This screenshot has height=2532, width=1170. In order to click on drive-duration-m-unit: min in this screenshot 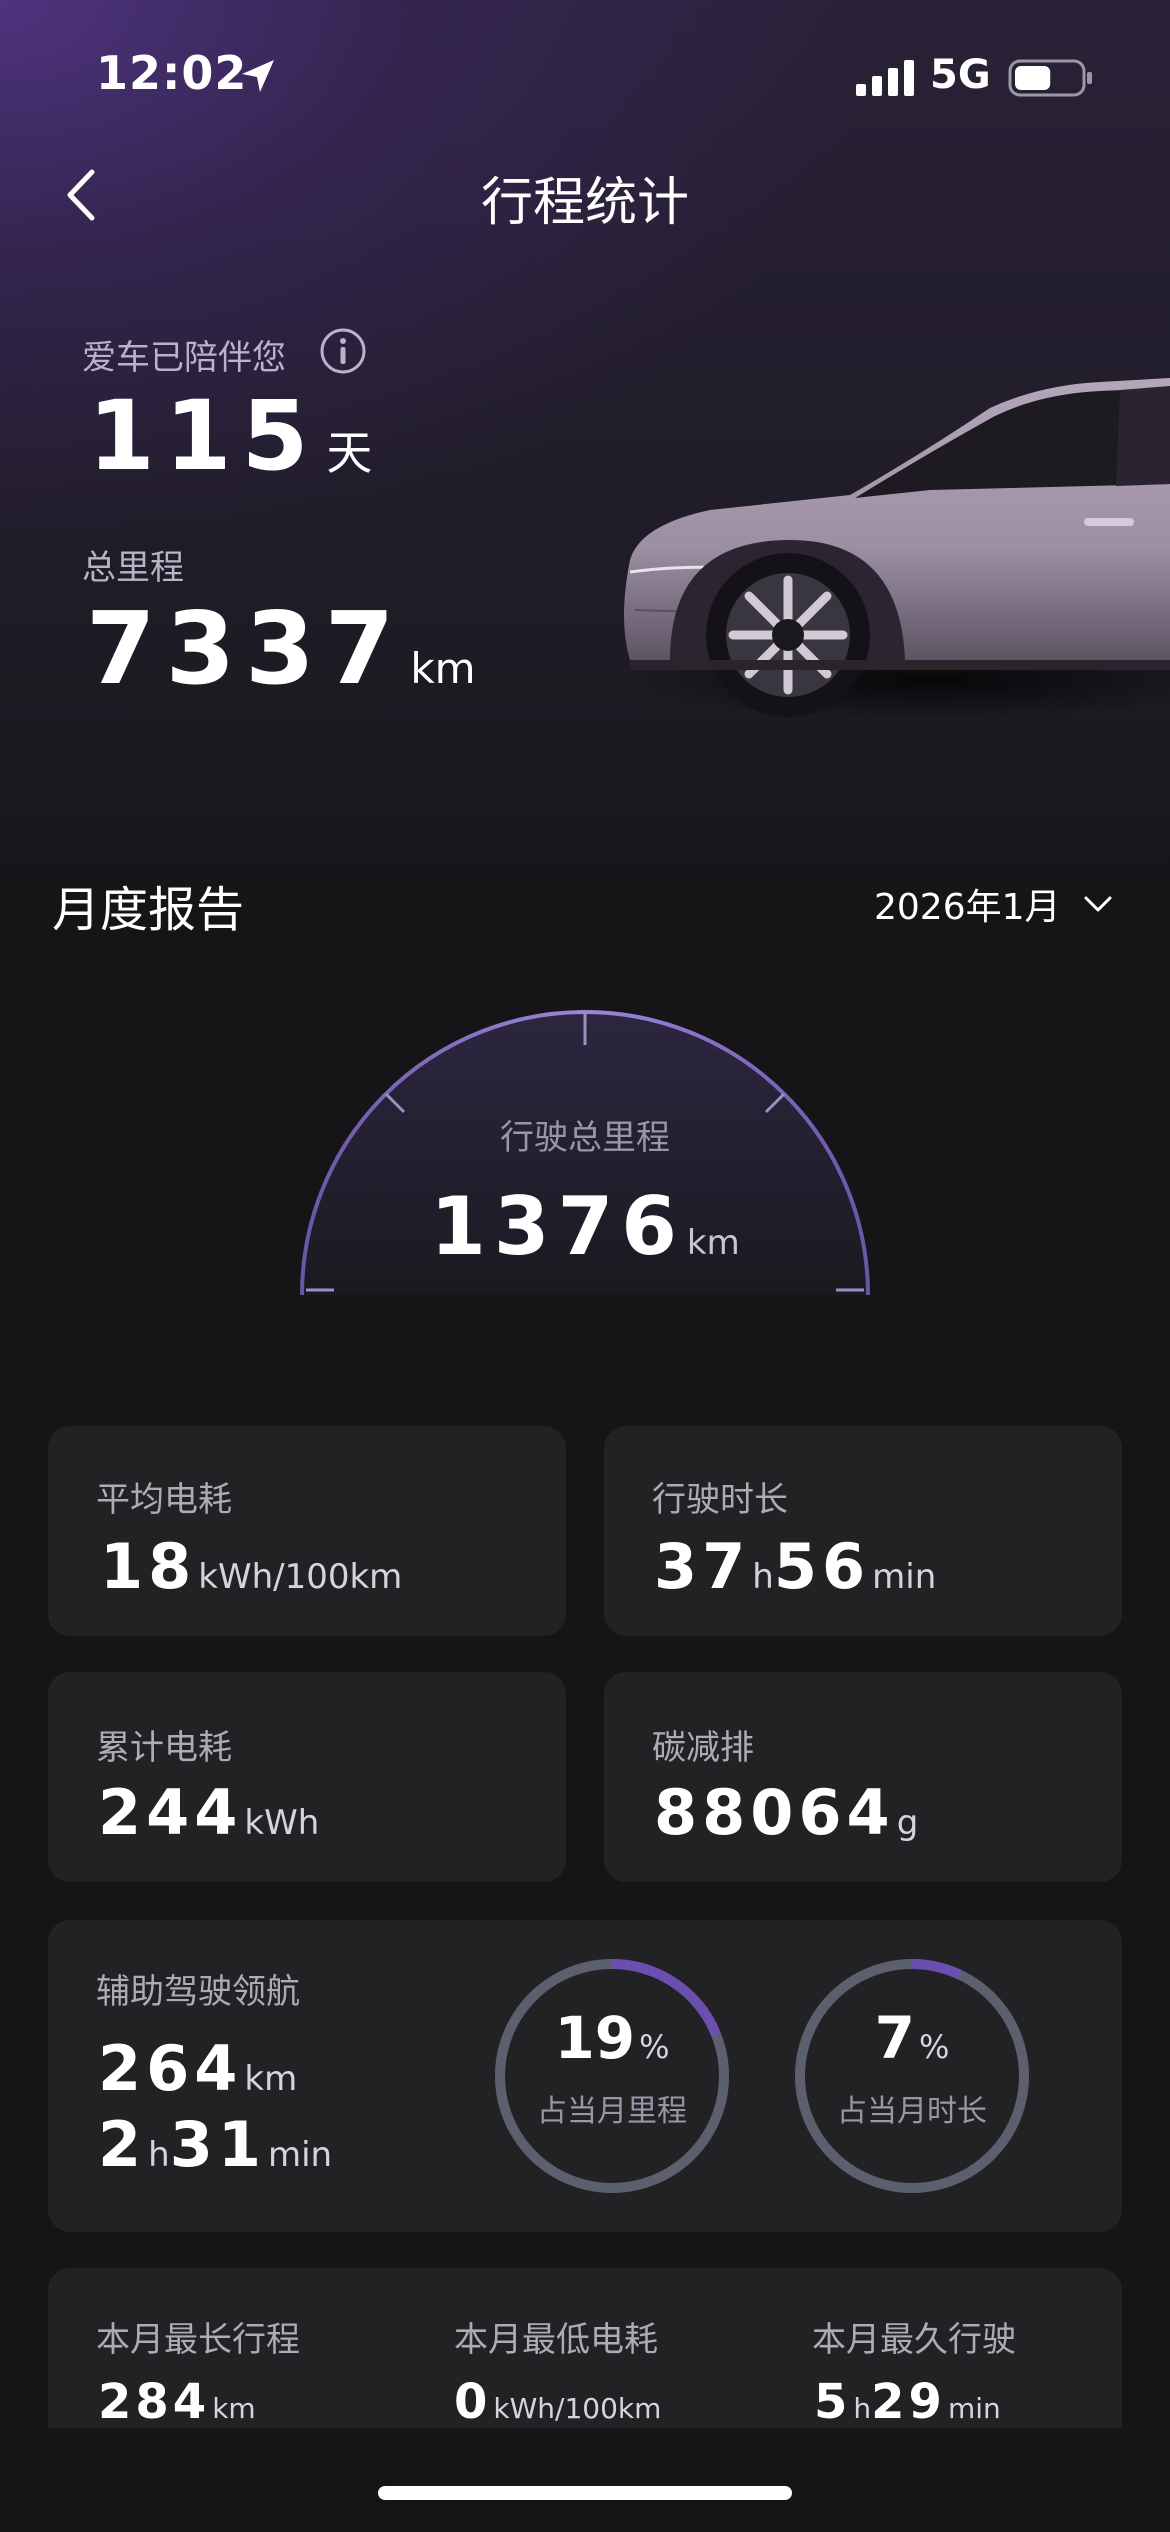, I will do `click(904, 1577)`.